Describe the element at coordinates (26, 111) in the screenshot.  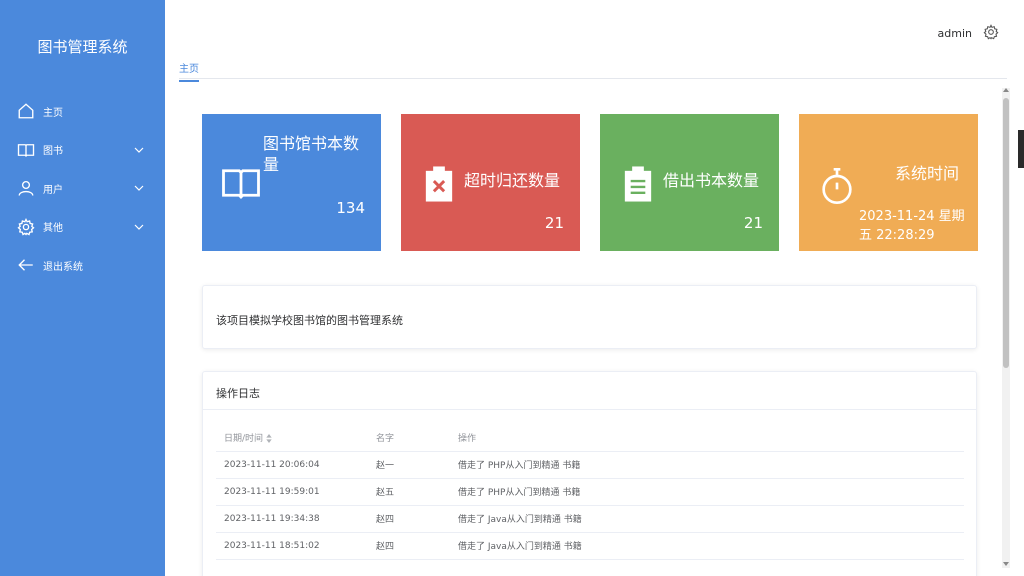
I see `home-icon` at that location.